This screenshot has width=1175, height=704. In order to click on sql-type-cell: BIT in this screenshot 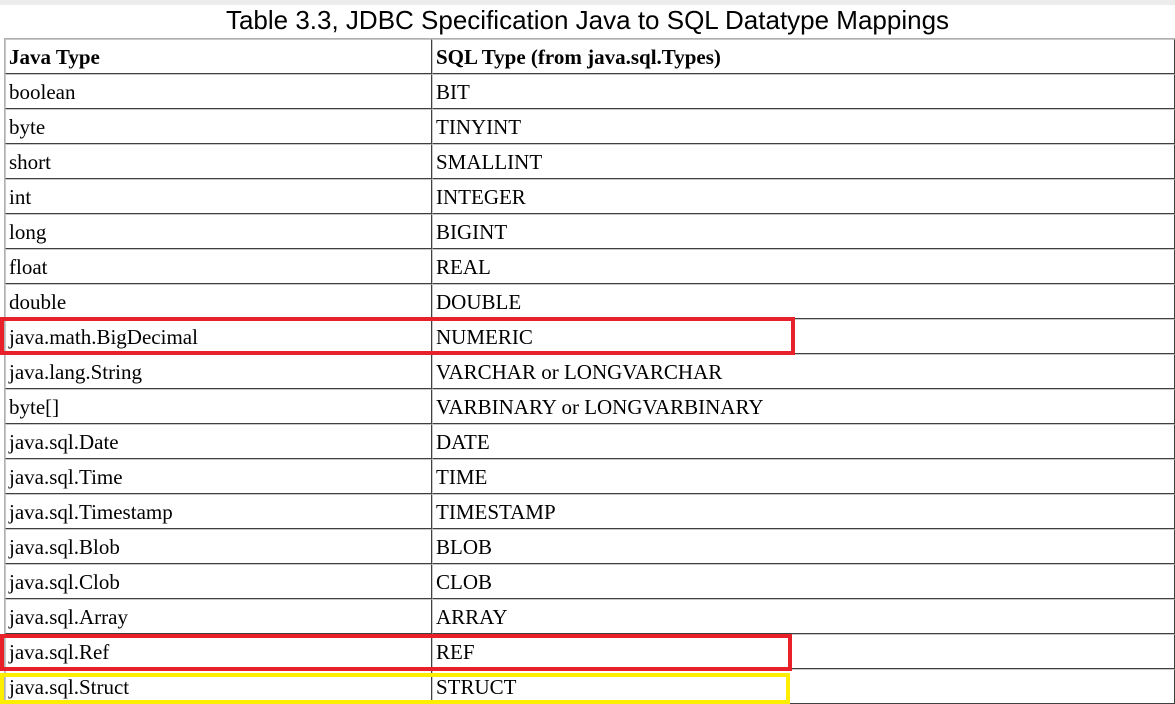, I will do `click(803, 91)`.